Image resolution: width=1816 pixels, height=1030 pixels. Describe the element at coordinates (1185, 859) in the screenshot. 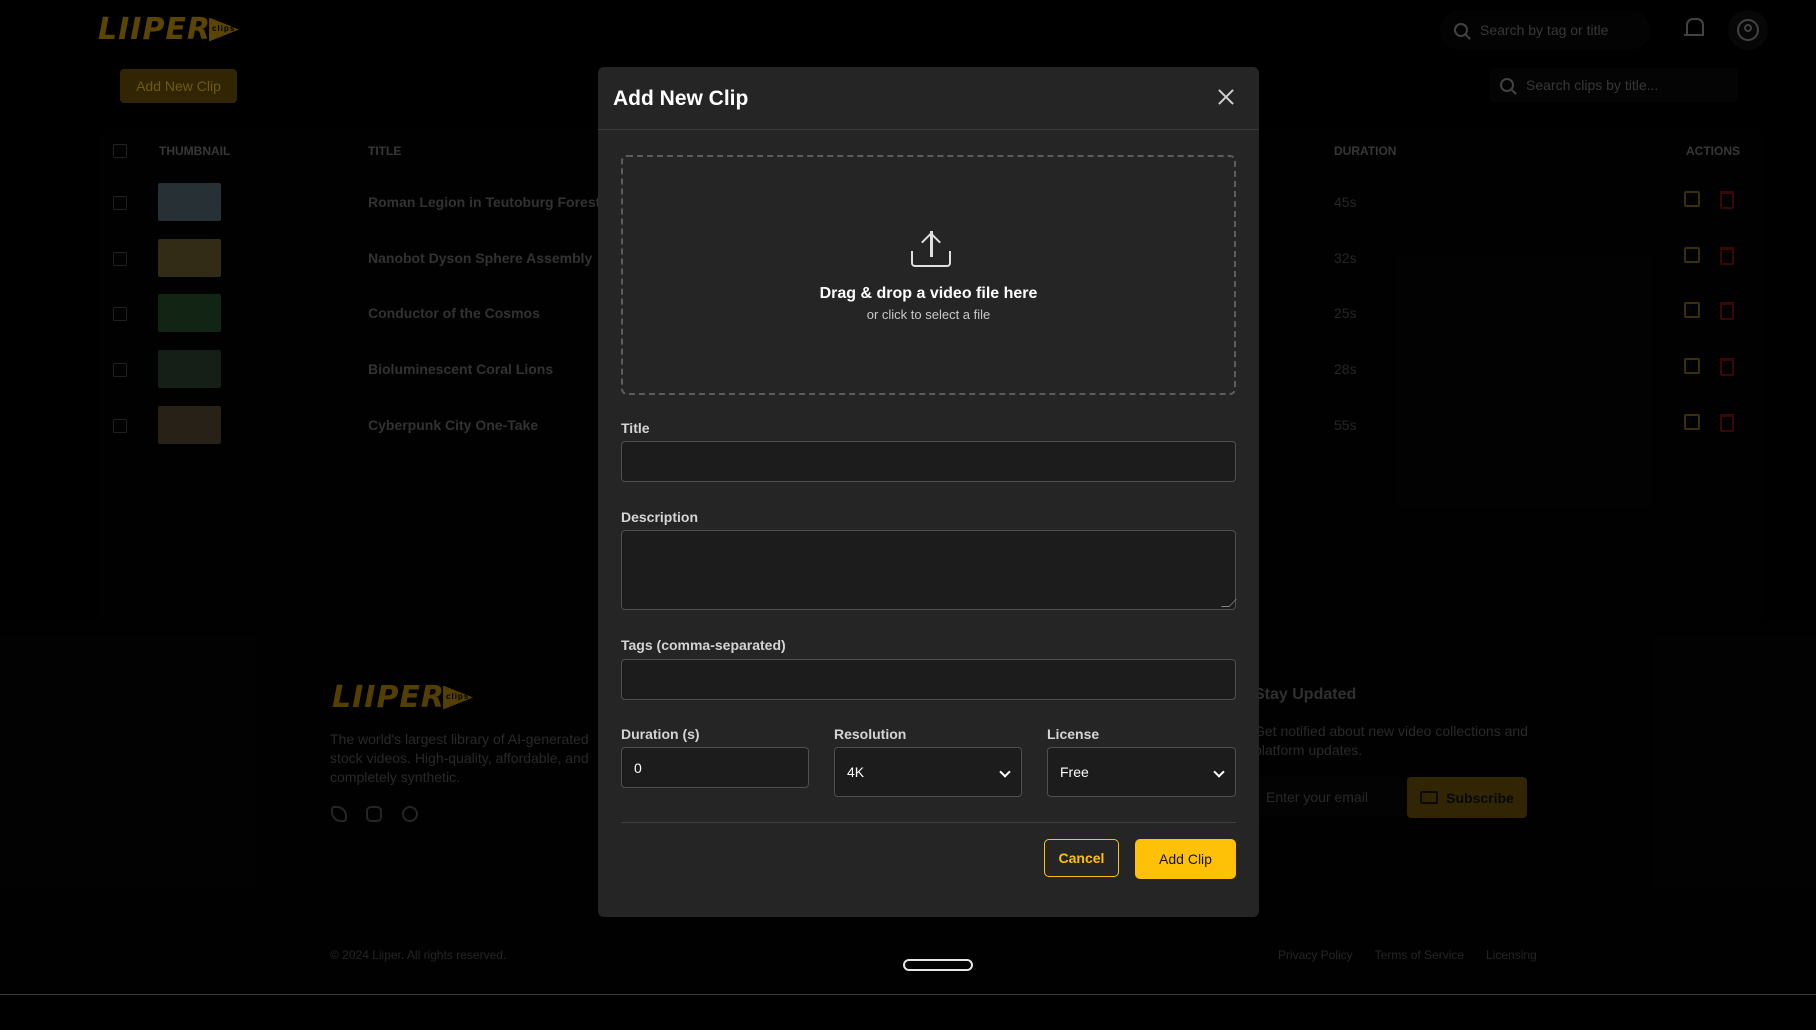

I see `add-clip-submit-button: Add Clip` at that location.